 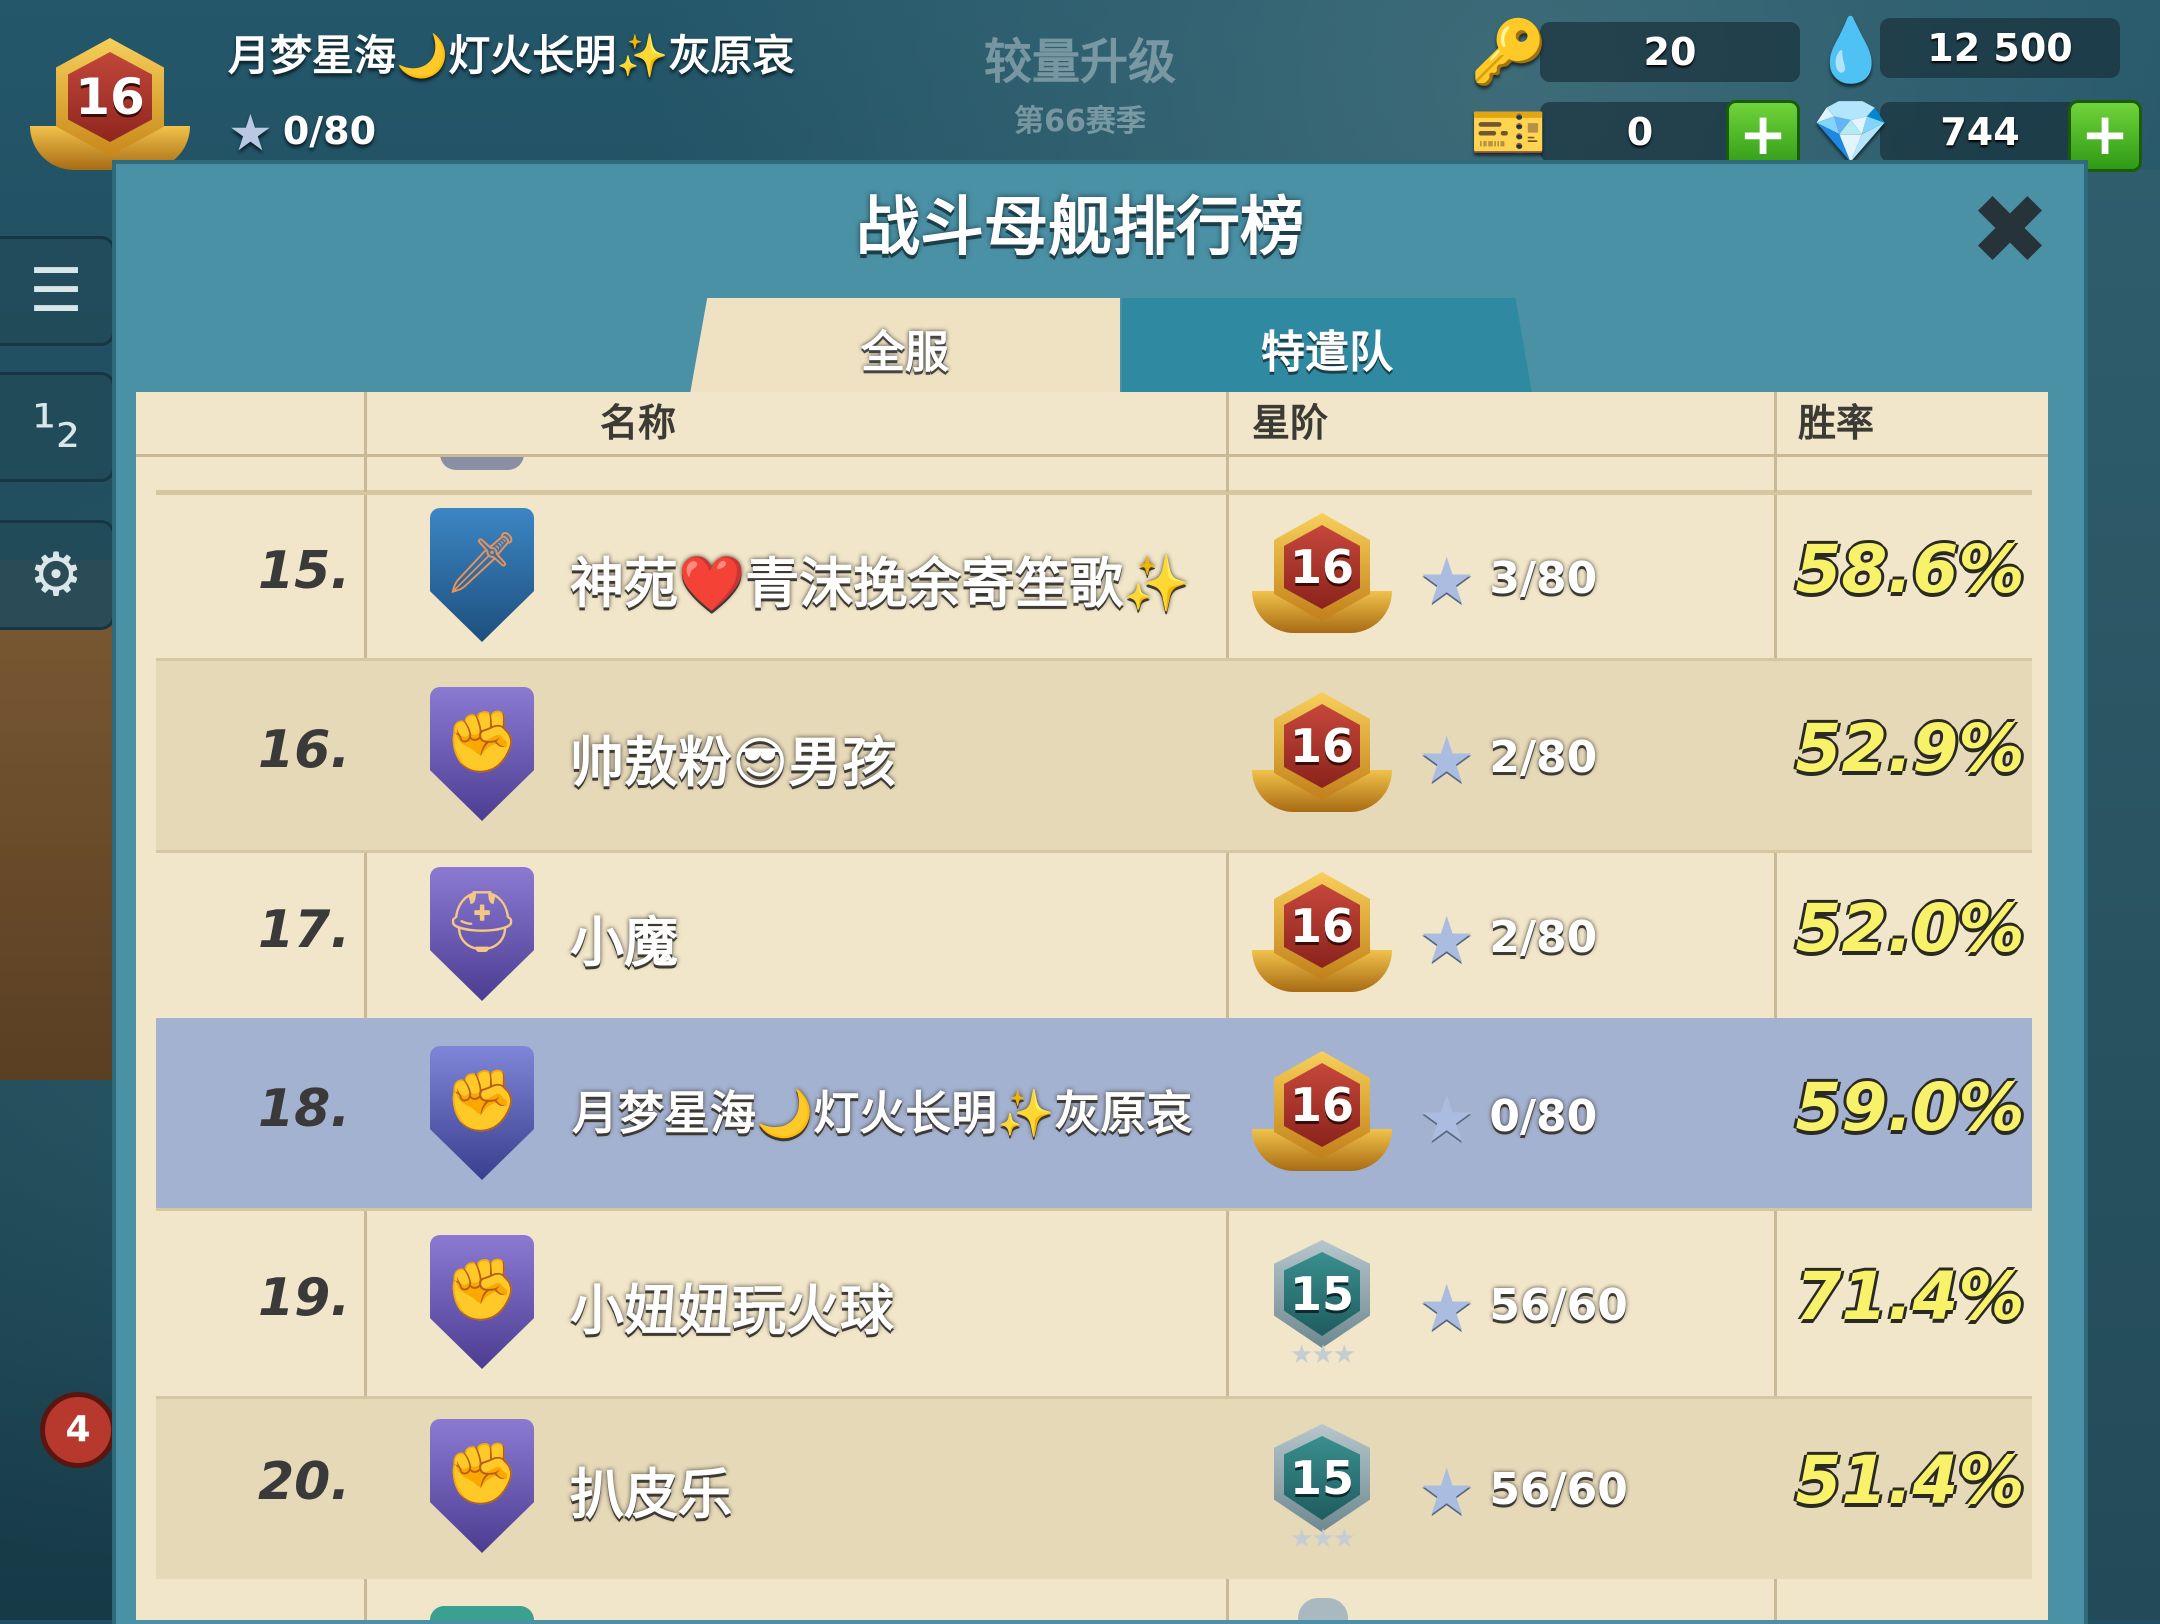 What do you see at coordinates (304, 1298) in the screenshot?
I see `row-rank: 19.` at bounding box center [304, 1298].